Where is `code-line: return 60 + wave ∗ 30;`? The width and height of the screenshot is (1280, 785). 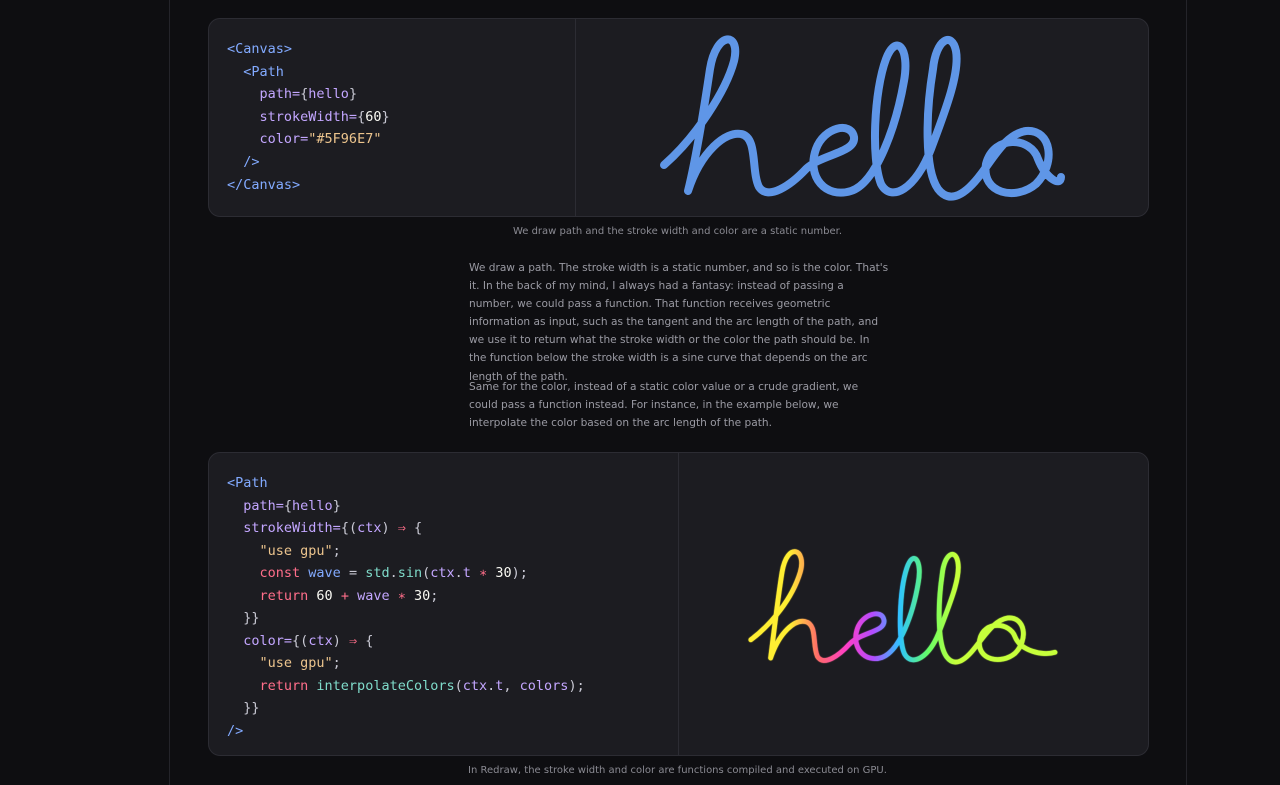
code-line: return 60 + wave ∗ 30; is located at coordinates (452, 596).